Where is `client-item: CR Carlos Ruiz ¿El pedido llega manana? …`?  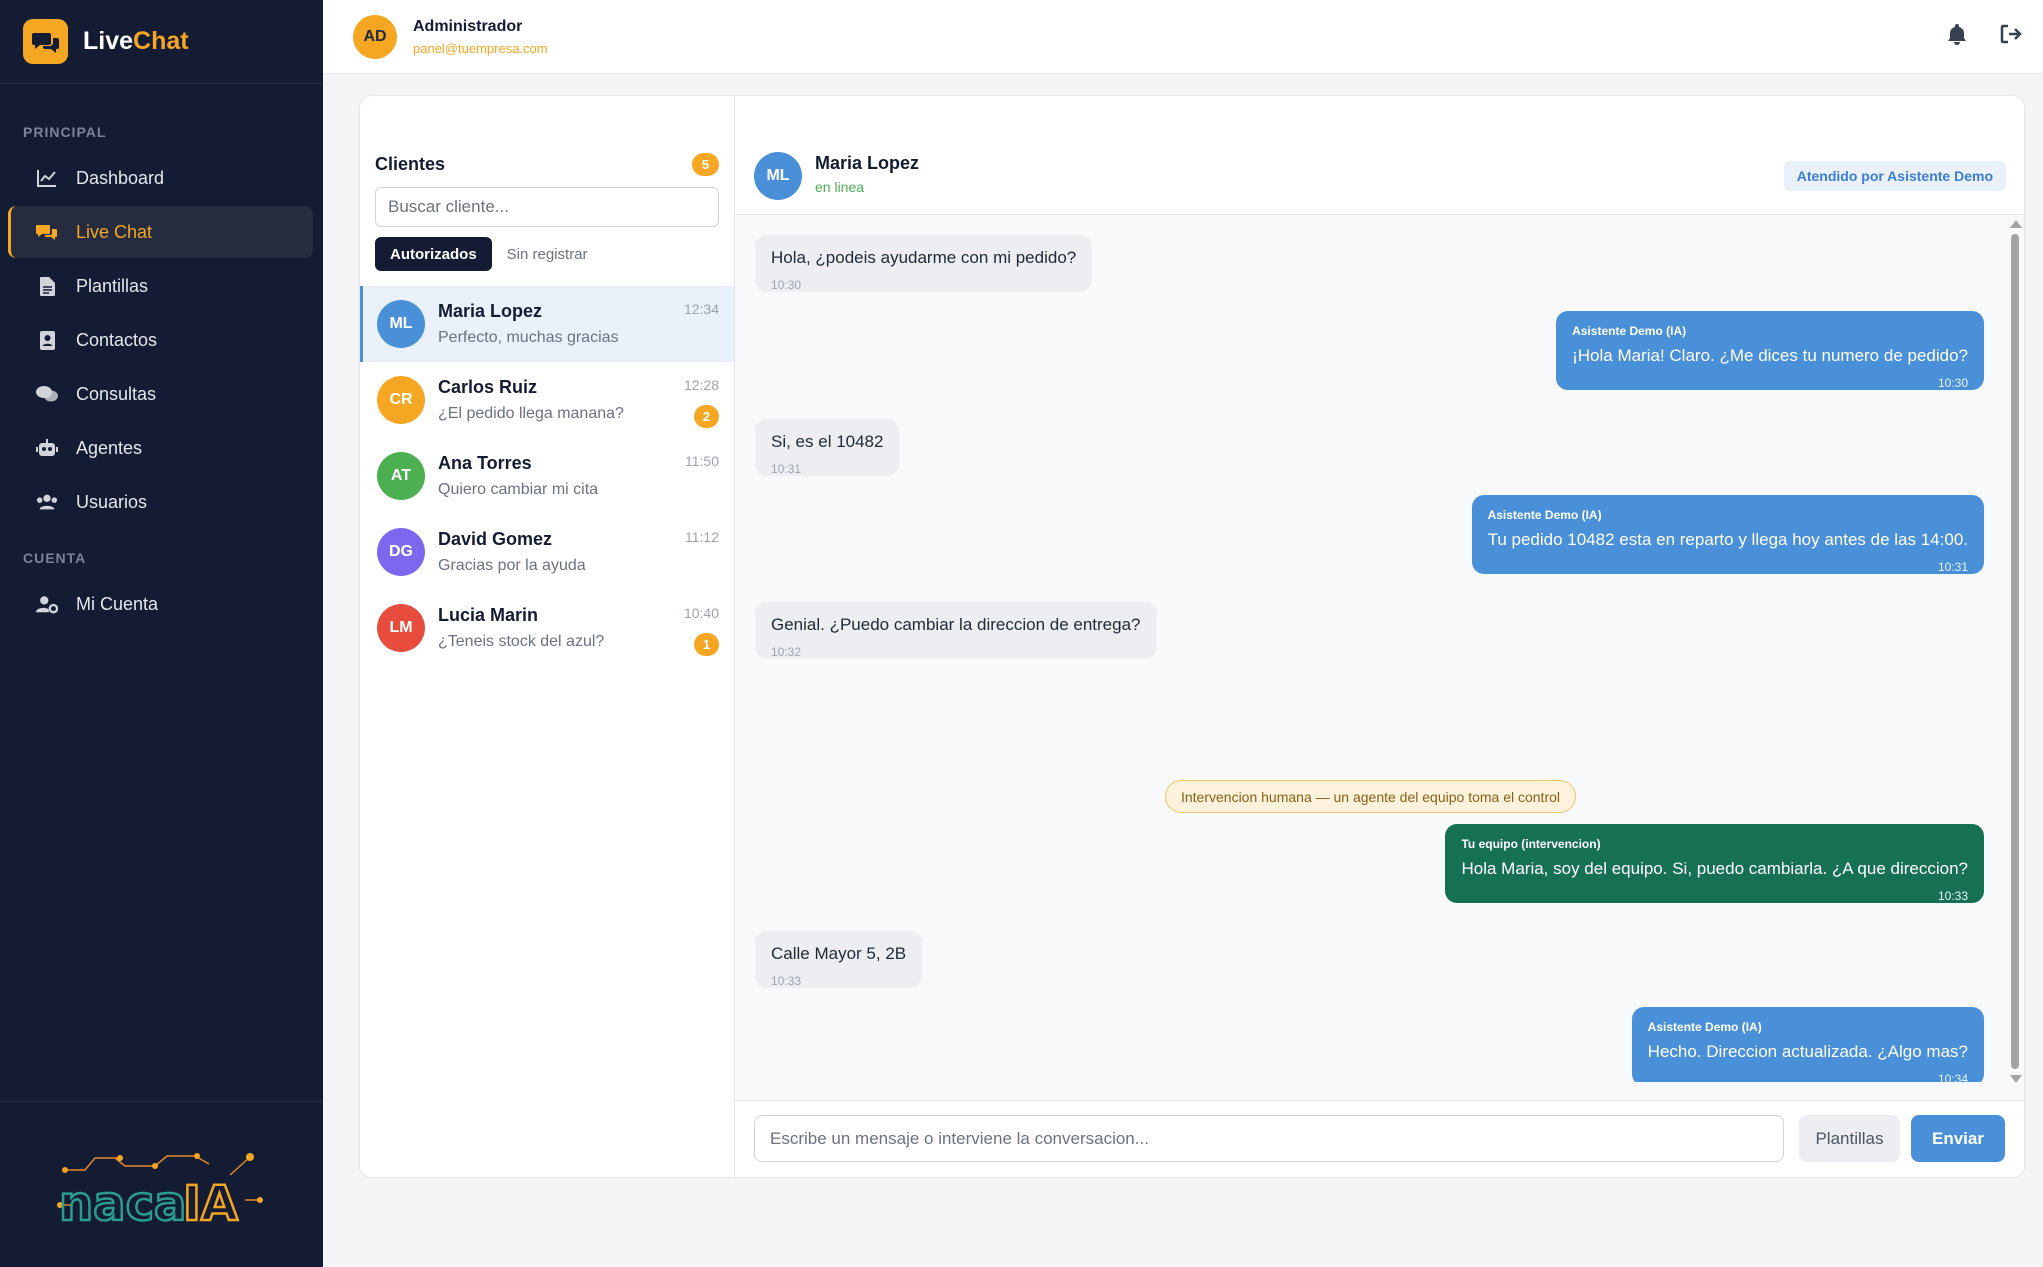
client-item: CR Carlos Ruiz ¿El pedido llega manana? … is located at coordinates (547, 400).